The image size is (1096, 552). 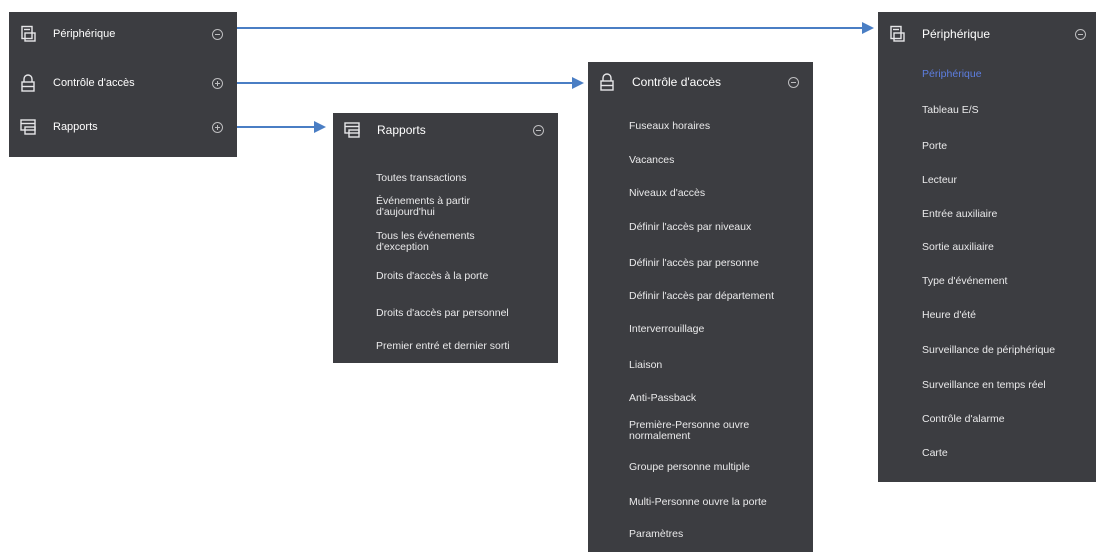 I want to click on access-control-item: Niveaux d'accès, so click(x=667, y=193).